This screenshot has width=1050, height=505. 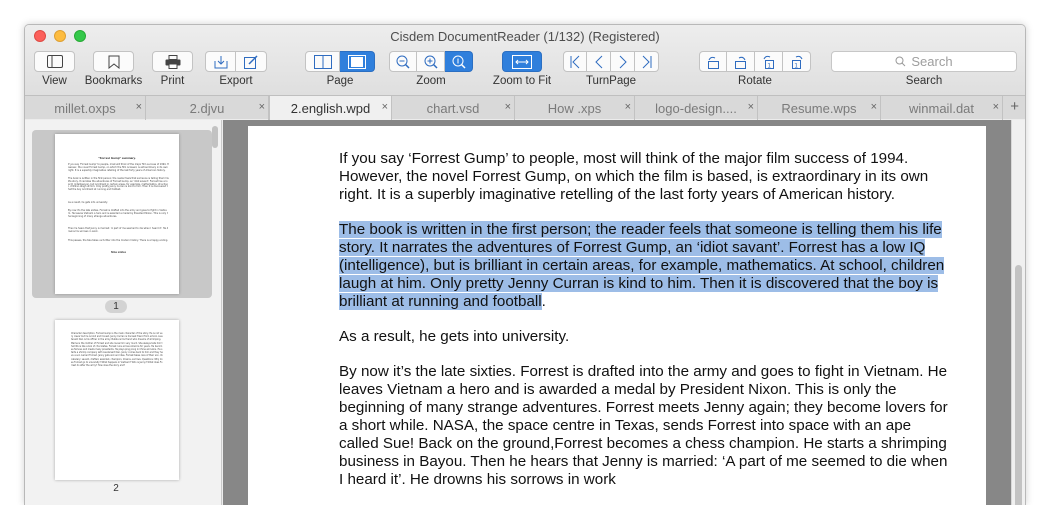 I want to click on turnpage-label: TurnPage, so click(x=611, y=81).